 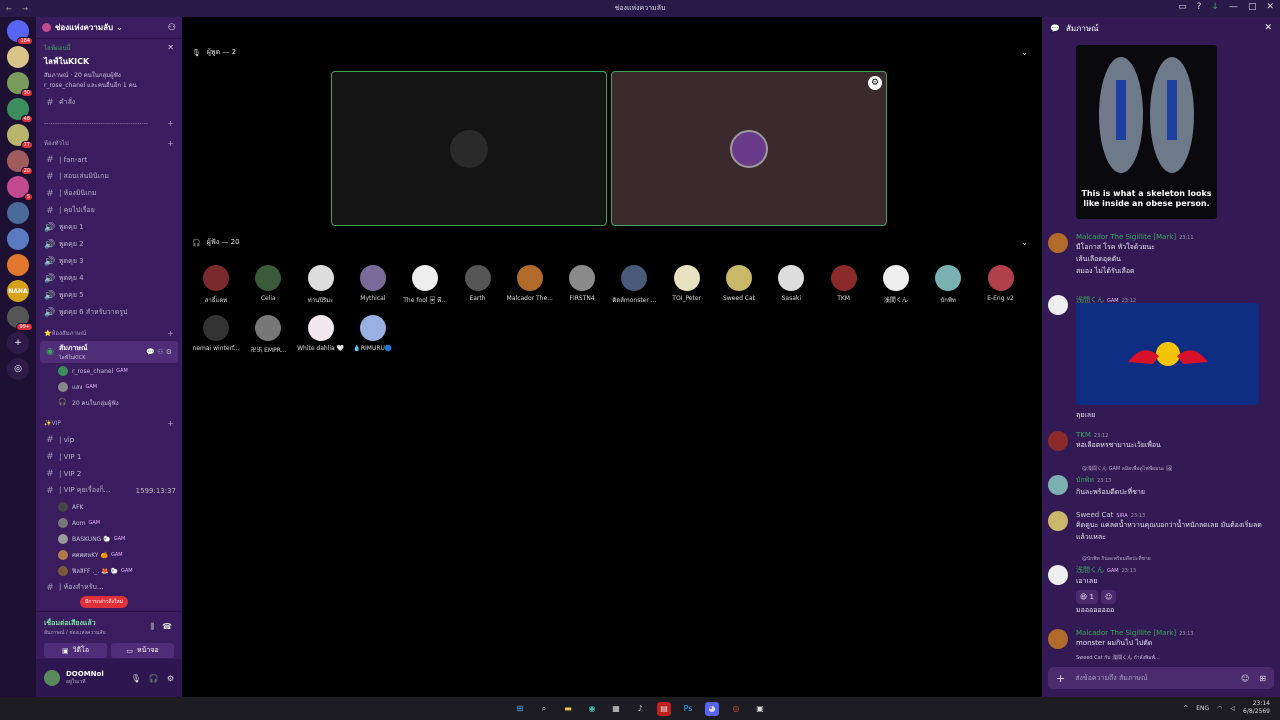 What do you see at coordinates (109, 227) in the screenshot?
I see `channel-item: 🔊 พูดคุย 1` at bounding box center [109, 227].